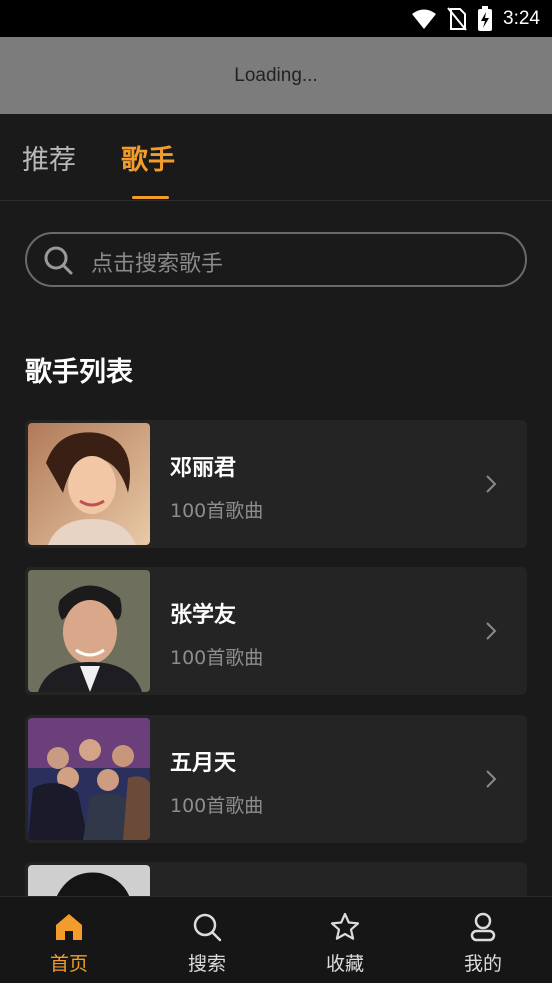  I want to click on user-icon, so click(483, 927).